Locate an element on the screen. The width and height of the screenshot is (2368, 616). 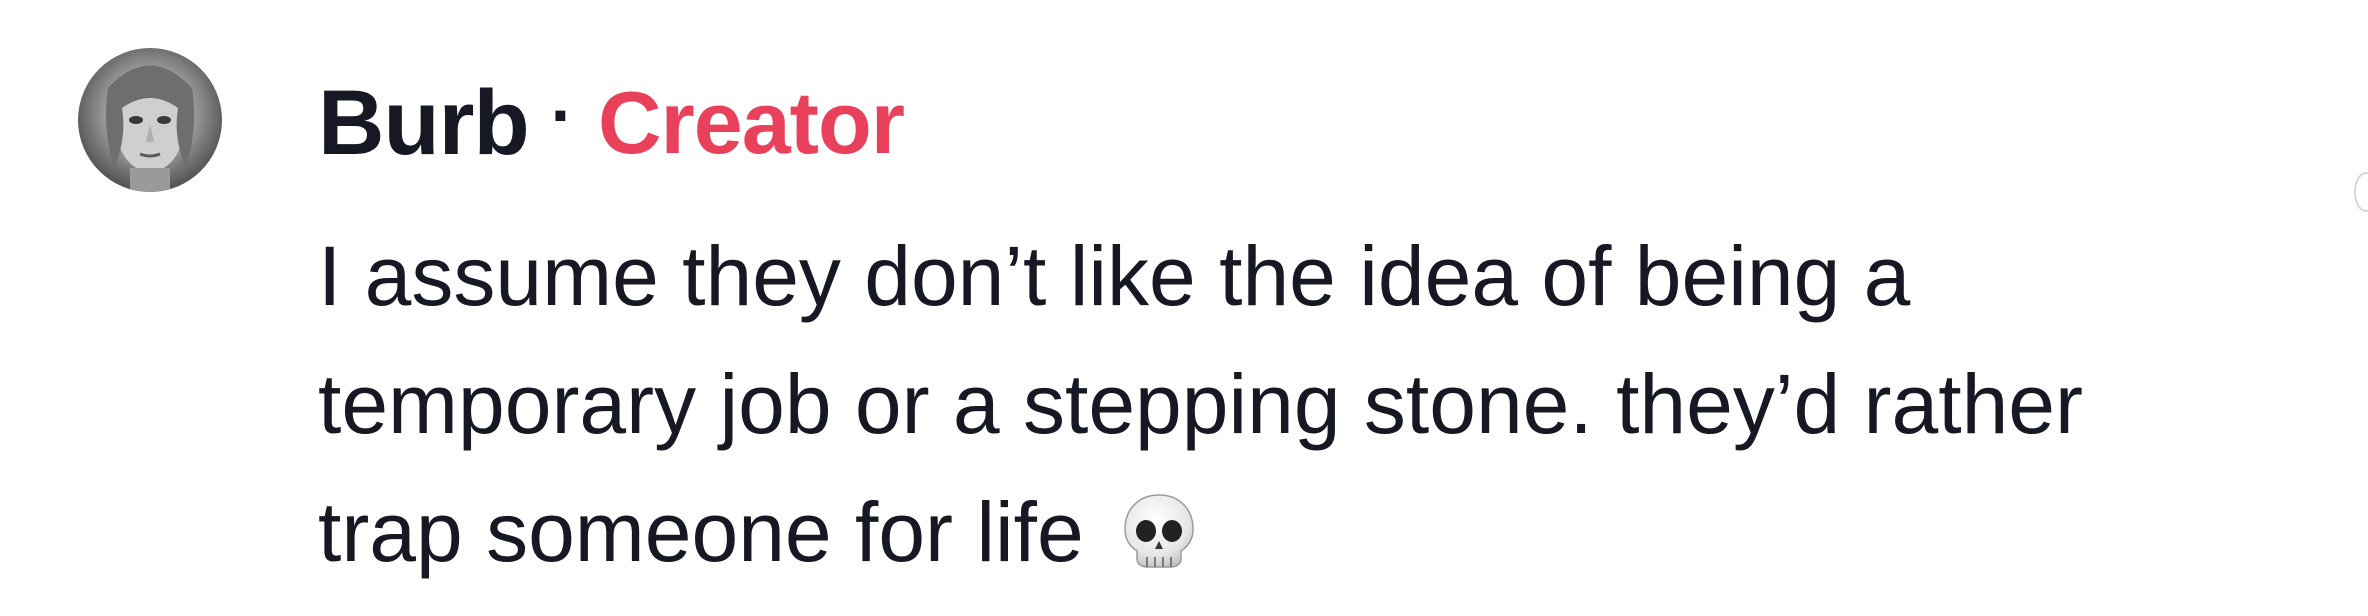
avatar-portrait-icon is located at coordinates (150, 128).